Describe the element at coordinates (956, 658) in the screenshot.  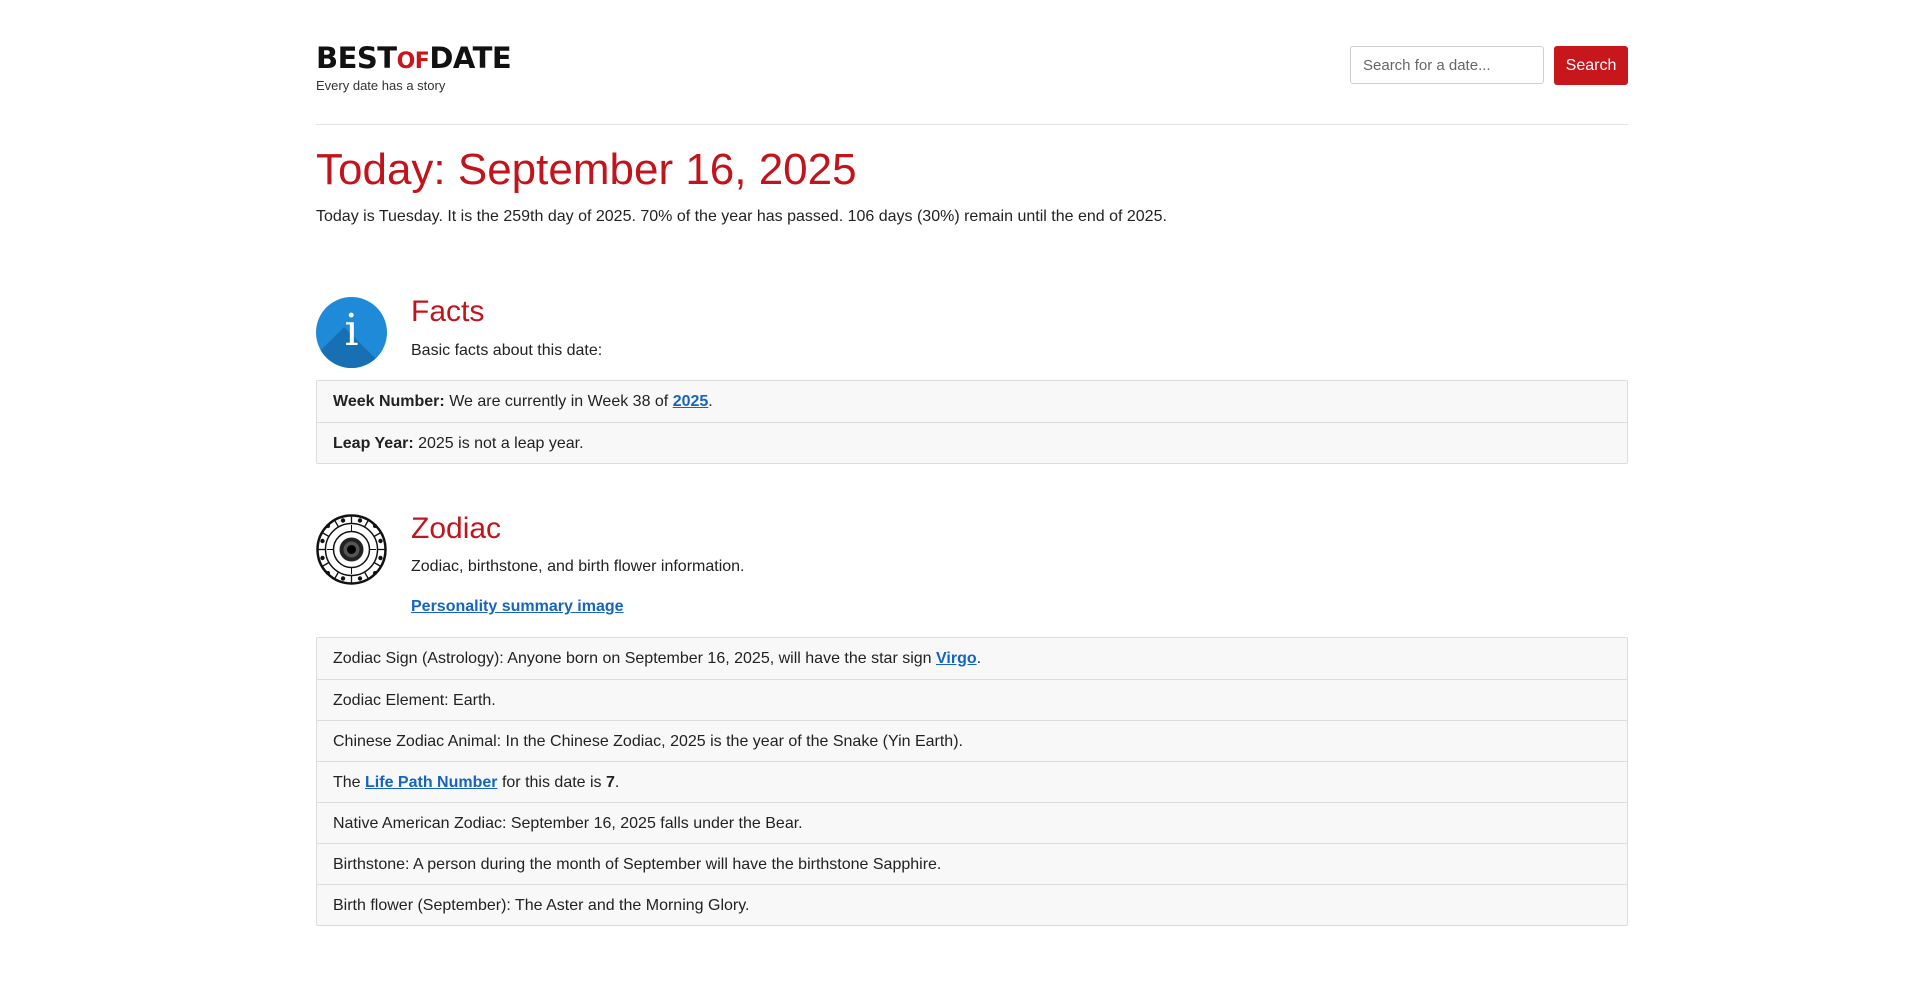
I see `virgo-link: Virgo` at that location.